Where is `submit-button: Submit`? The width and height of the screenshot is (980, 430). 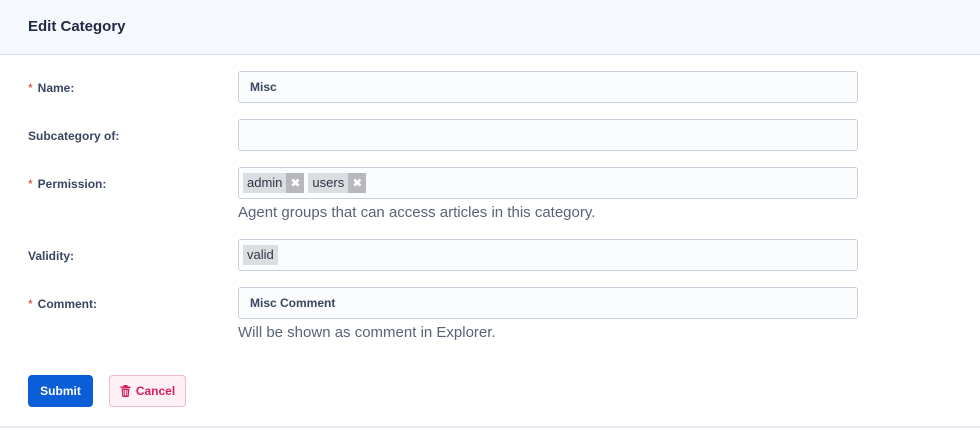
submit-button: Submit is located at coordinates (60, 391).